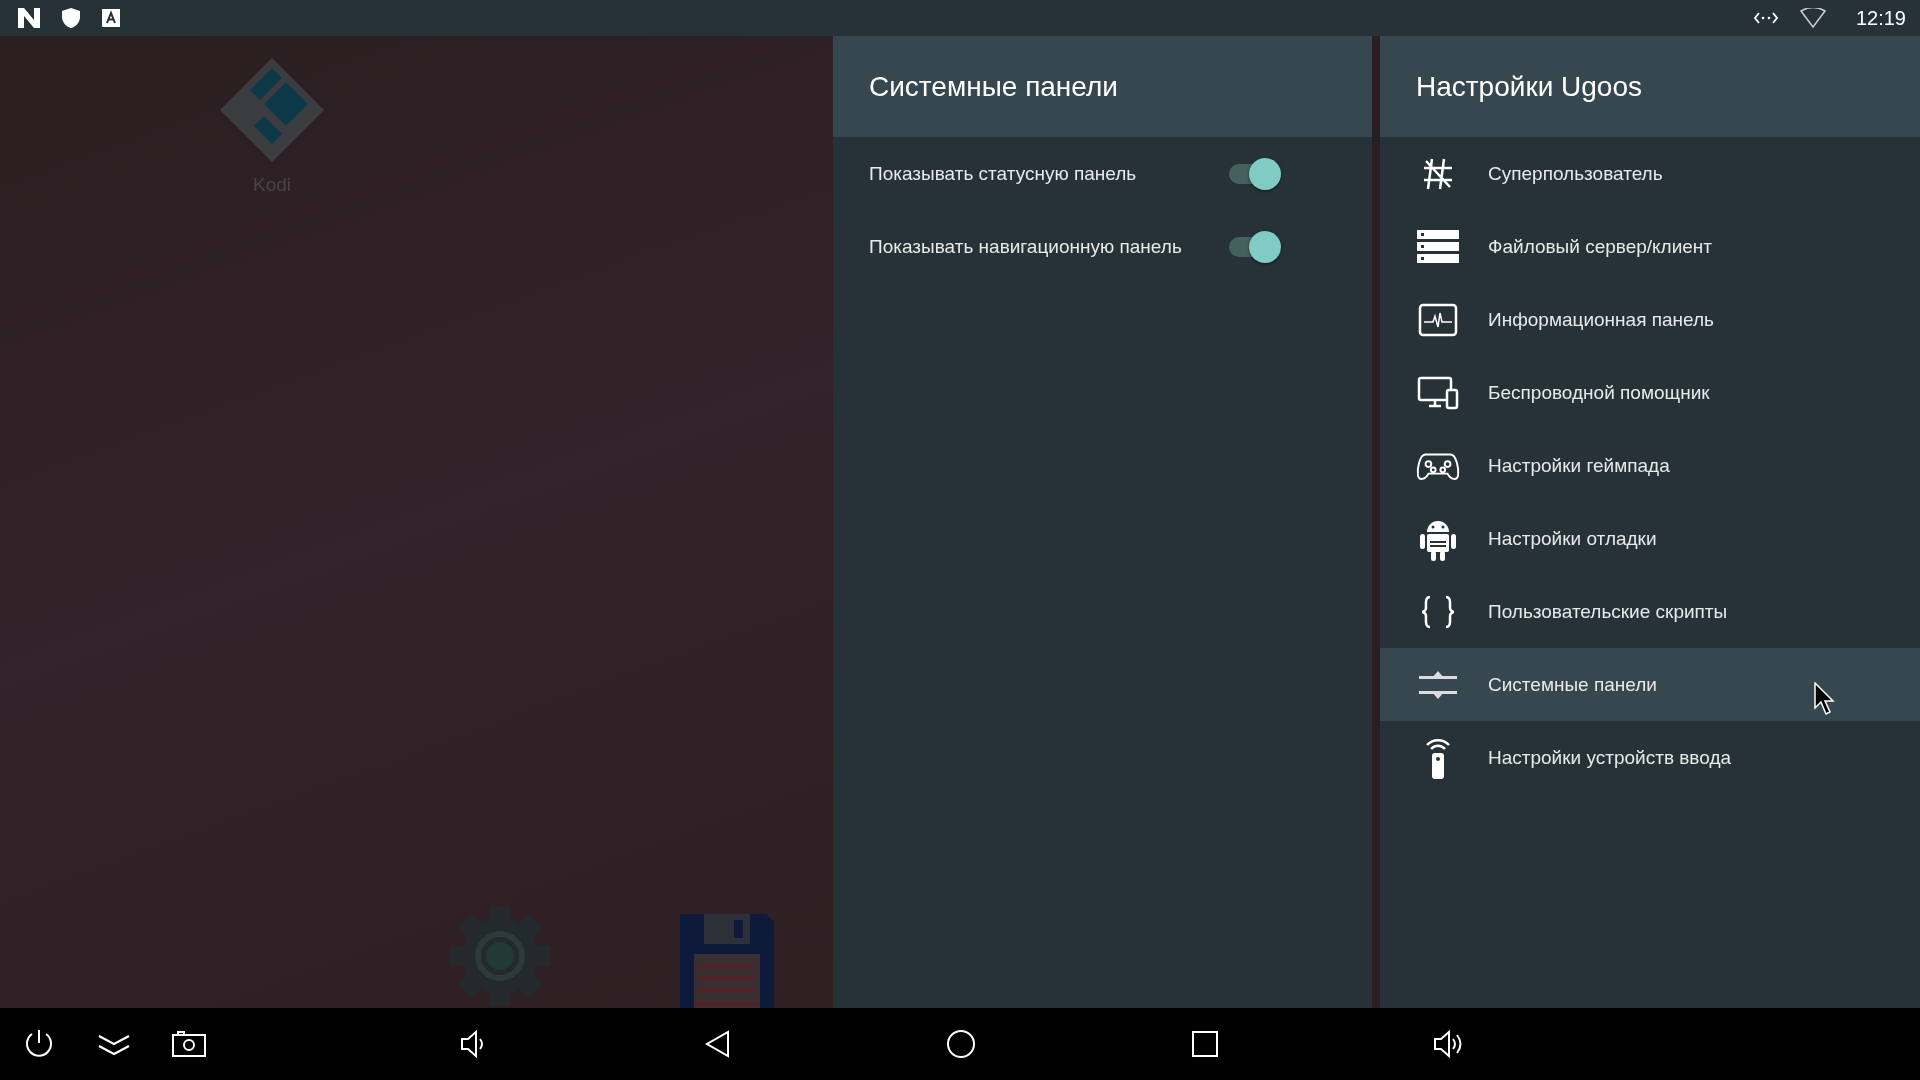 The width and height of the screenshot is (1920, 1080). I want to click on heartbeat-monitor-icon, so click(1438, 319).